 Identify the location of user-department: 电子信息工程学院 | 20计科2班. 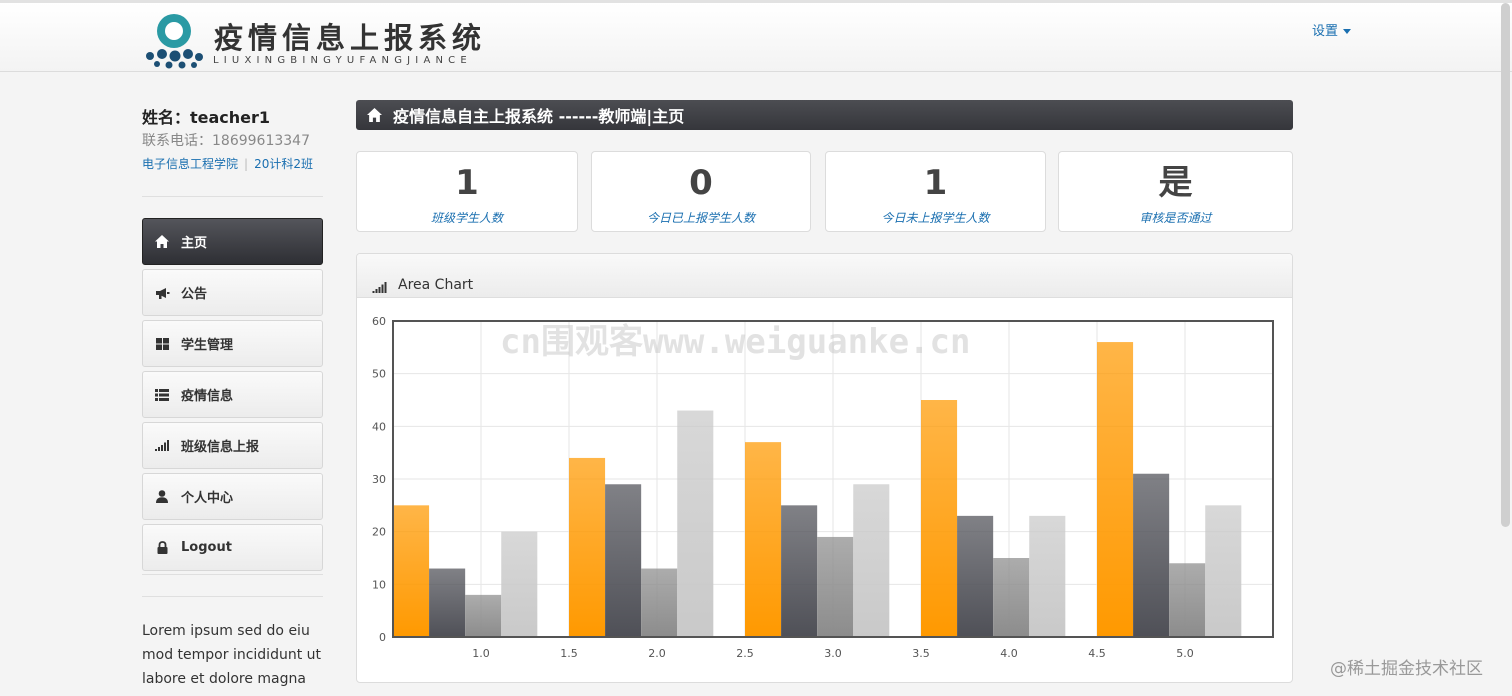
(227, 163).